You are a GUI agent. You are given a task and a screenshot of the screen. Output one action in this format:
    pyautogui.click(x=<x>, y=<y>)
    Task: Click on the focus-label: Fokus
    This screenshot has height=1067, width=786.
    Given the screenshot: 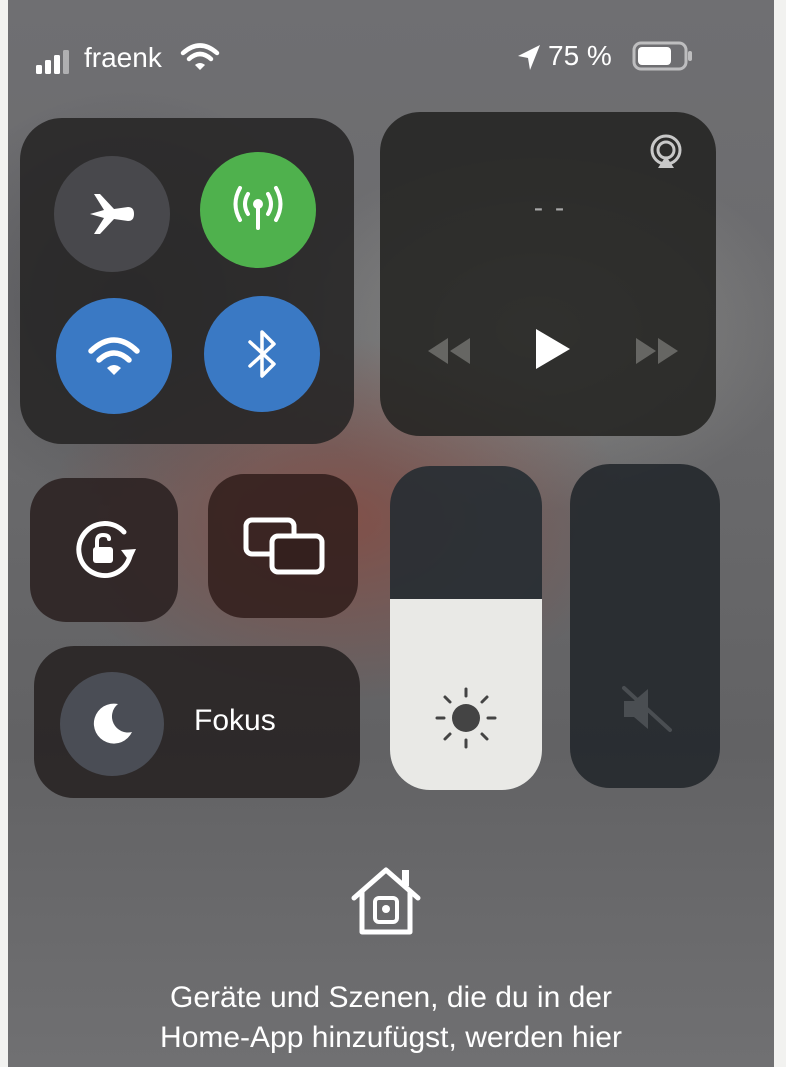 What is the action you would take?
    pyautogui.click(x=235, y=720)
    